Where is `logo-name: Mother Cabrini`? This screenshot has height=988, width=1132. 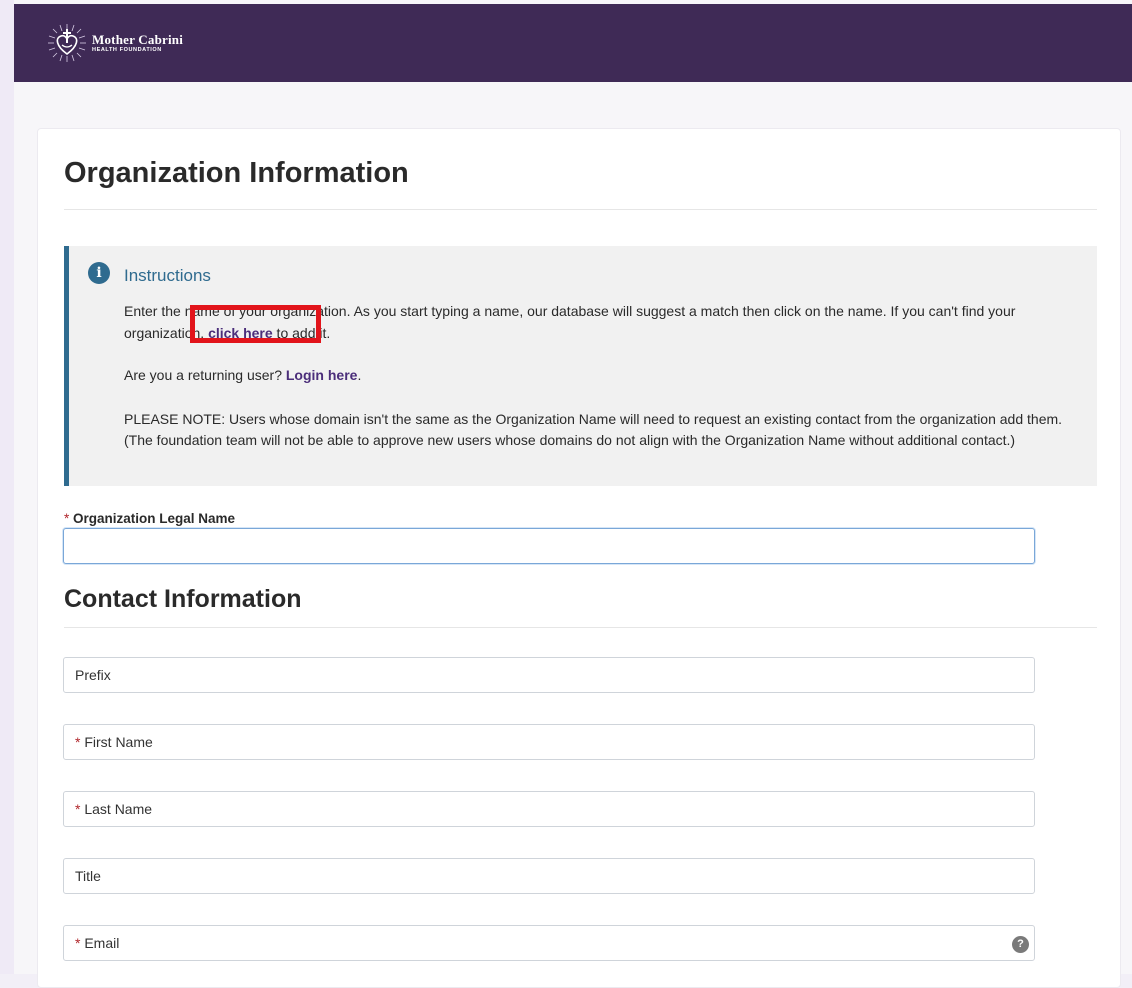 logo-name: Mother Cabrini is located at coordinates (138, 39).